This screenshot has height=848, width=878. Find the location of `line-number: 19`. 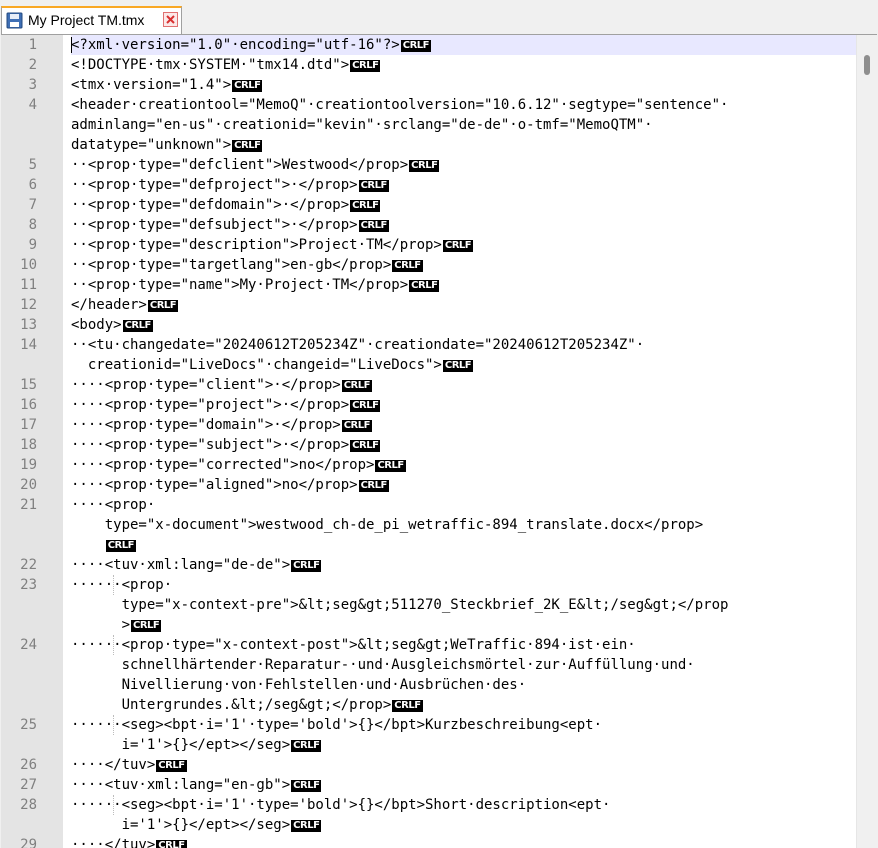

line-number: 19 is located at coordinates (28, 465).